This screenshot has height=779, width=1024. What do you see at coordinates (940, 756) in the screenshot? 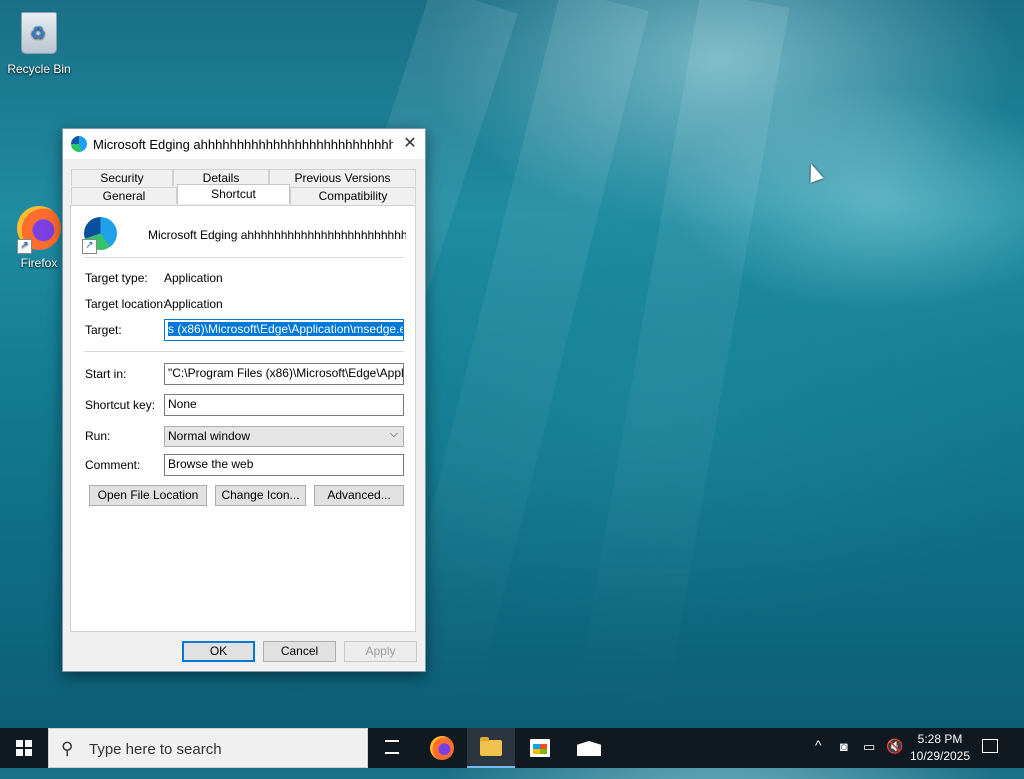
I see `clock-date: 10/29/2025` at bounding box center [940, 756].